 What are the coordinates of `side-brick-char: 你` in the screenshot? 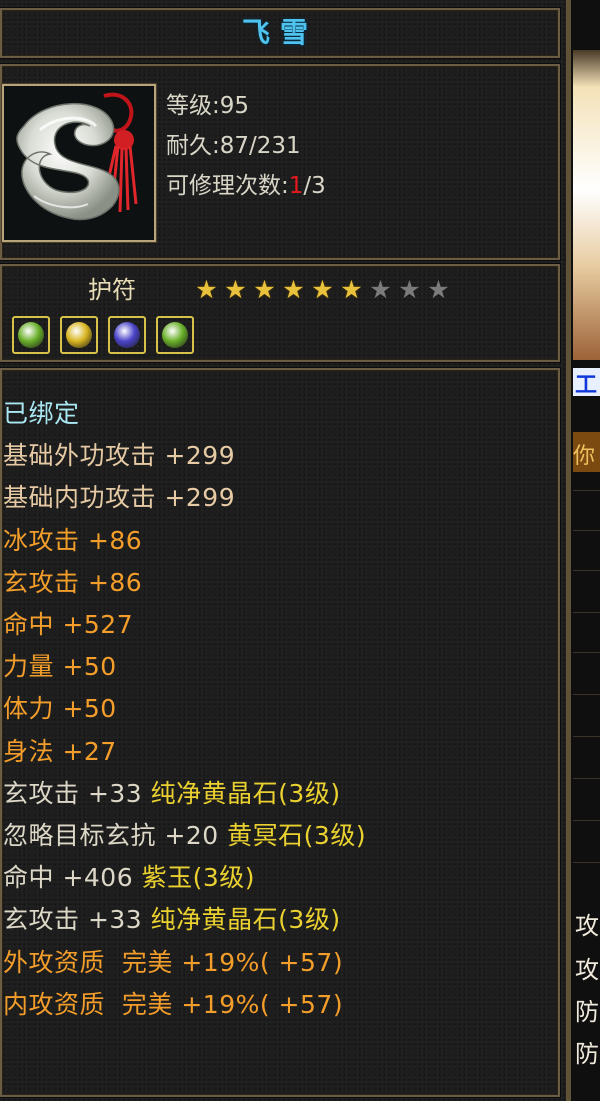 It's located at (584, 456).